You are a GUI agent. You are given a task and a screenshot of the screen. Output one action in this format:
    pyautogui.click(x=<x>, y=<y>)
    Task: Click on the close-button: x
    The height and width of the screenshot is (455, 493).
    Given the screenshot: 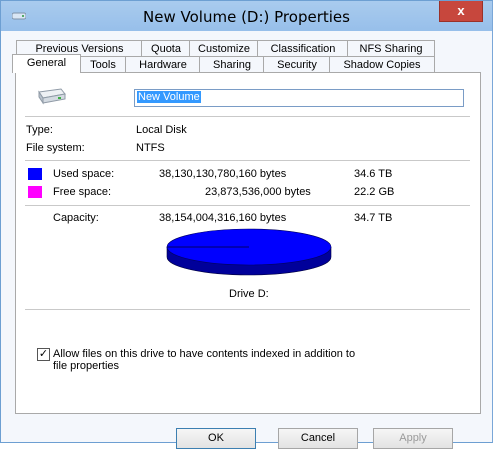 What is the action you would take?
    pyautogui.click(x=461, y=11)
    